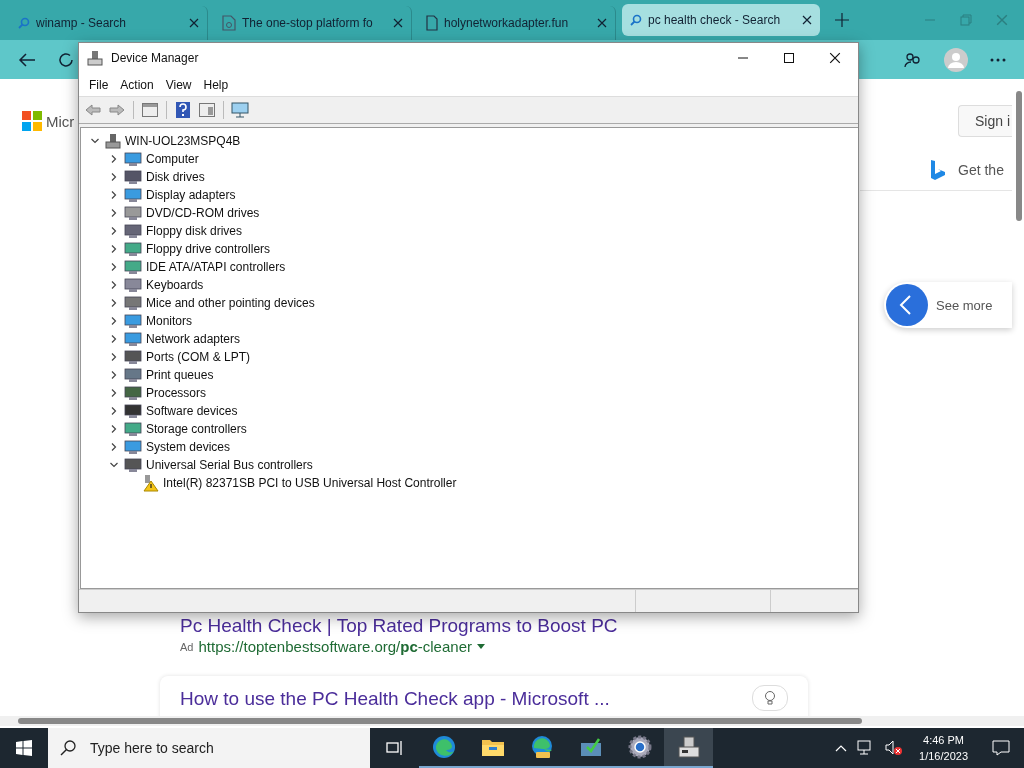 The width and height of the screenshot is (1024, 768). Describe the element at coordinates (172, 159) in the screenshot. I see `tree-item: Computer` at that location.